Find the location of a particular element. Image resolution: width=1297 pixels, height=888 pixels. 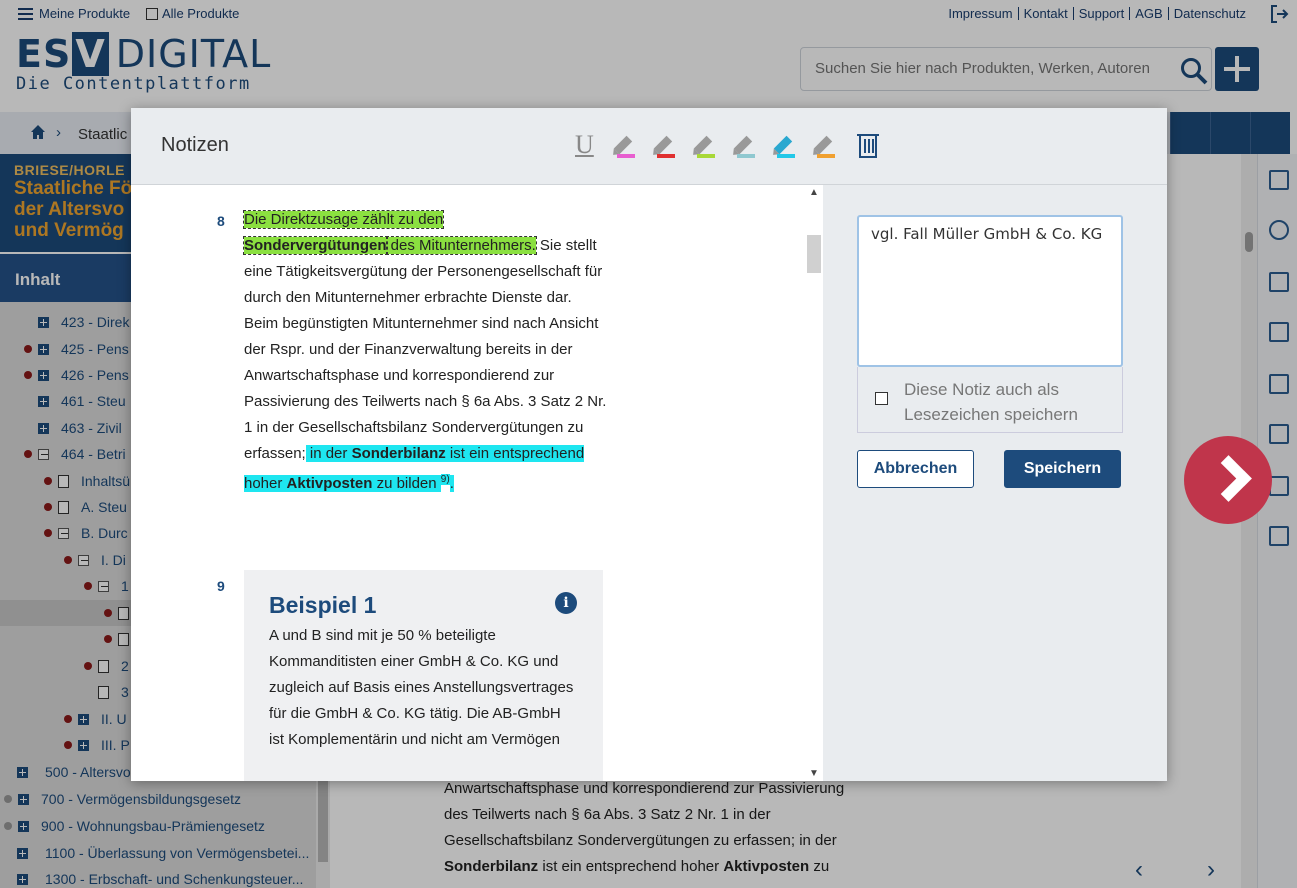

highlighter-cyan is located at coordinates (787, 146).